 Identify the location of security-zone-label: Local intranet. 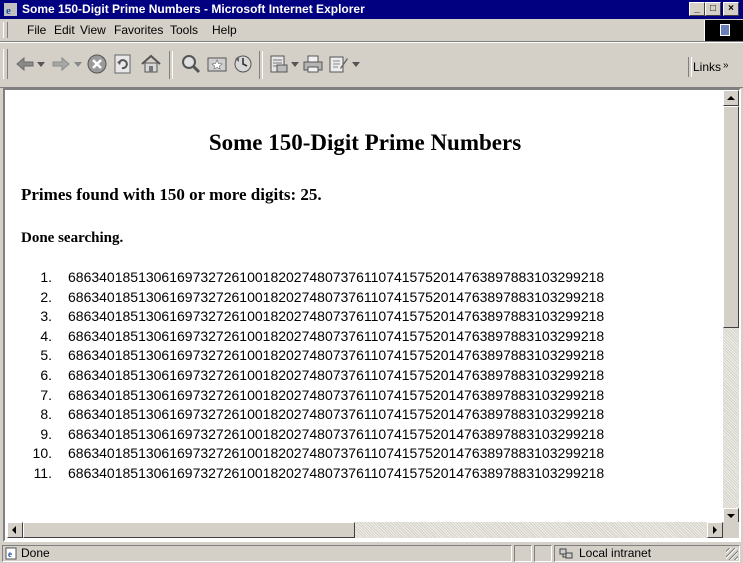
(615, 553).